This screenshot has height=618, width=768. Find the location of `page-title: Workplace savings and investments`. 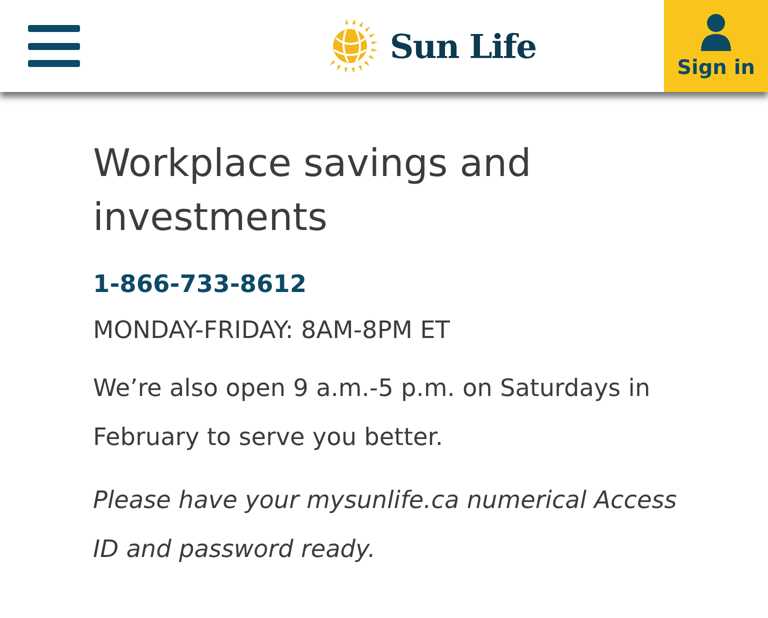

page-title: Workplace savings and investments is located at coordinates (312, 190).